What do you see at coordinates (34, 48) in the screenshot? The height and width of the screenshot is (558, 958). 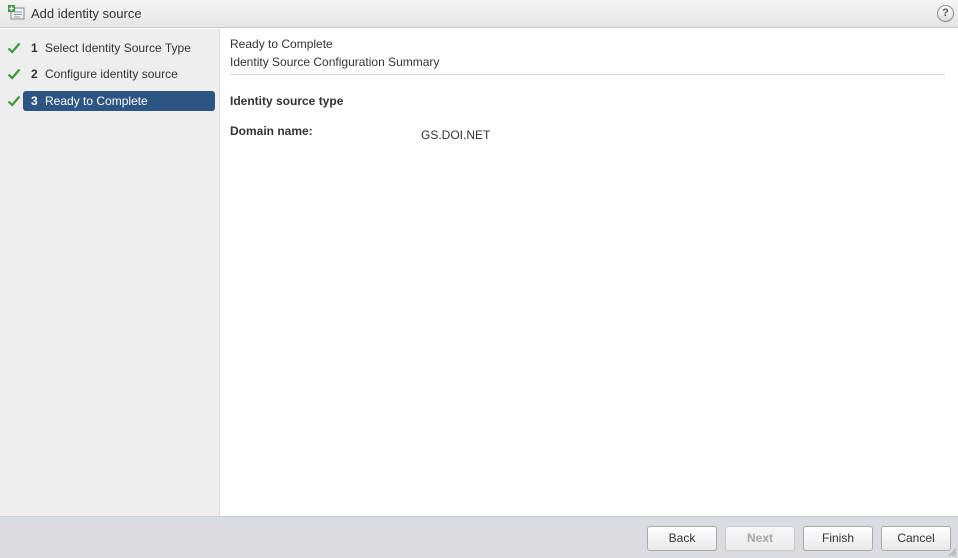 I see `step-number: 1` at bounding box center [34, 48].